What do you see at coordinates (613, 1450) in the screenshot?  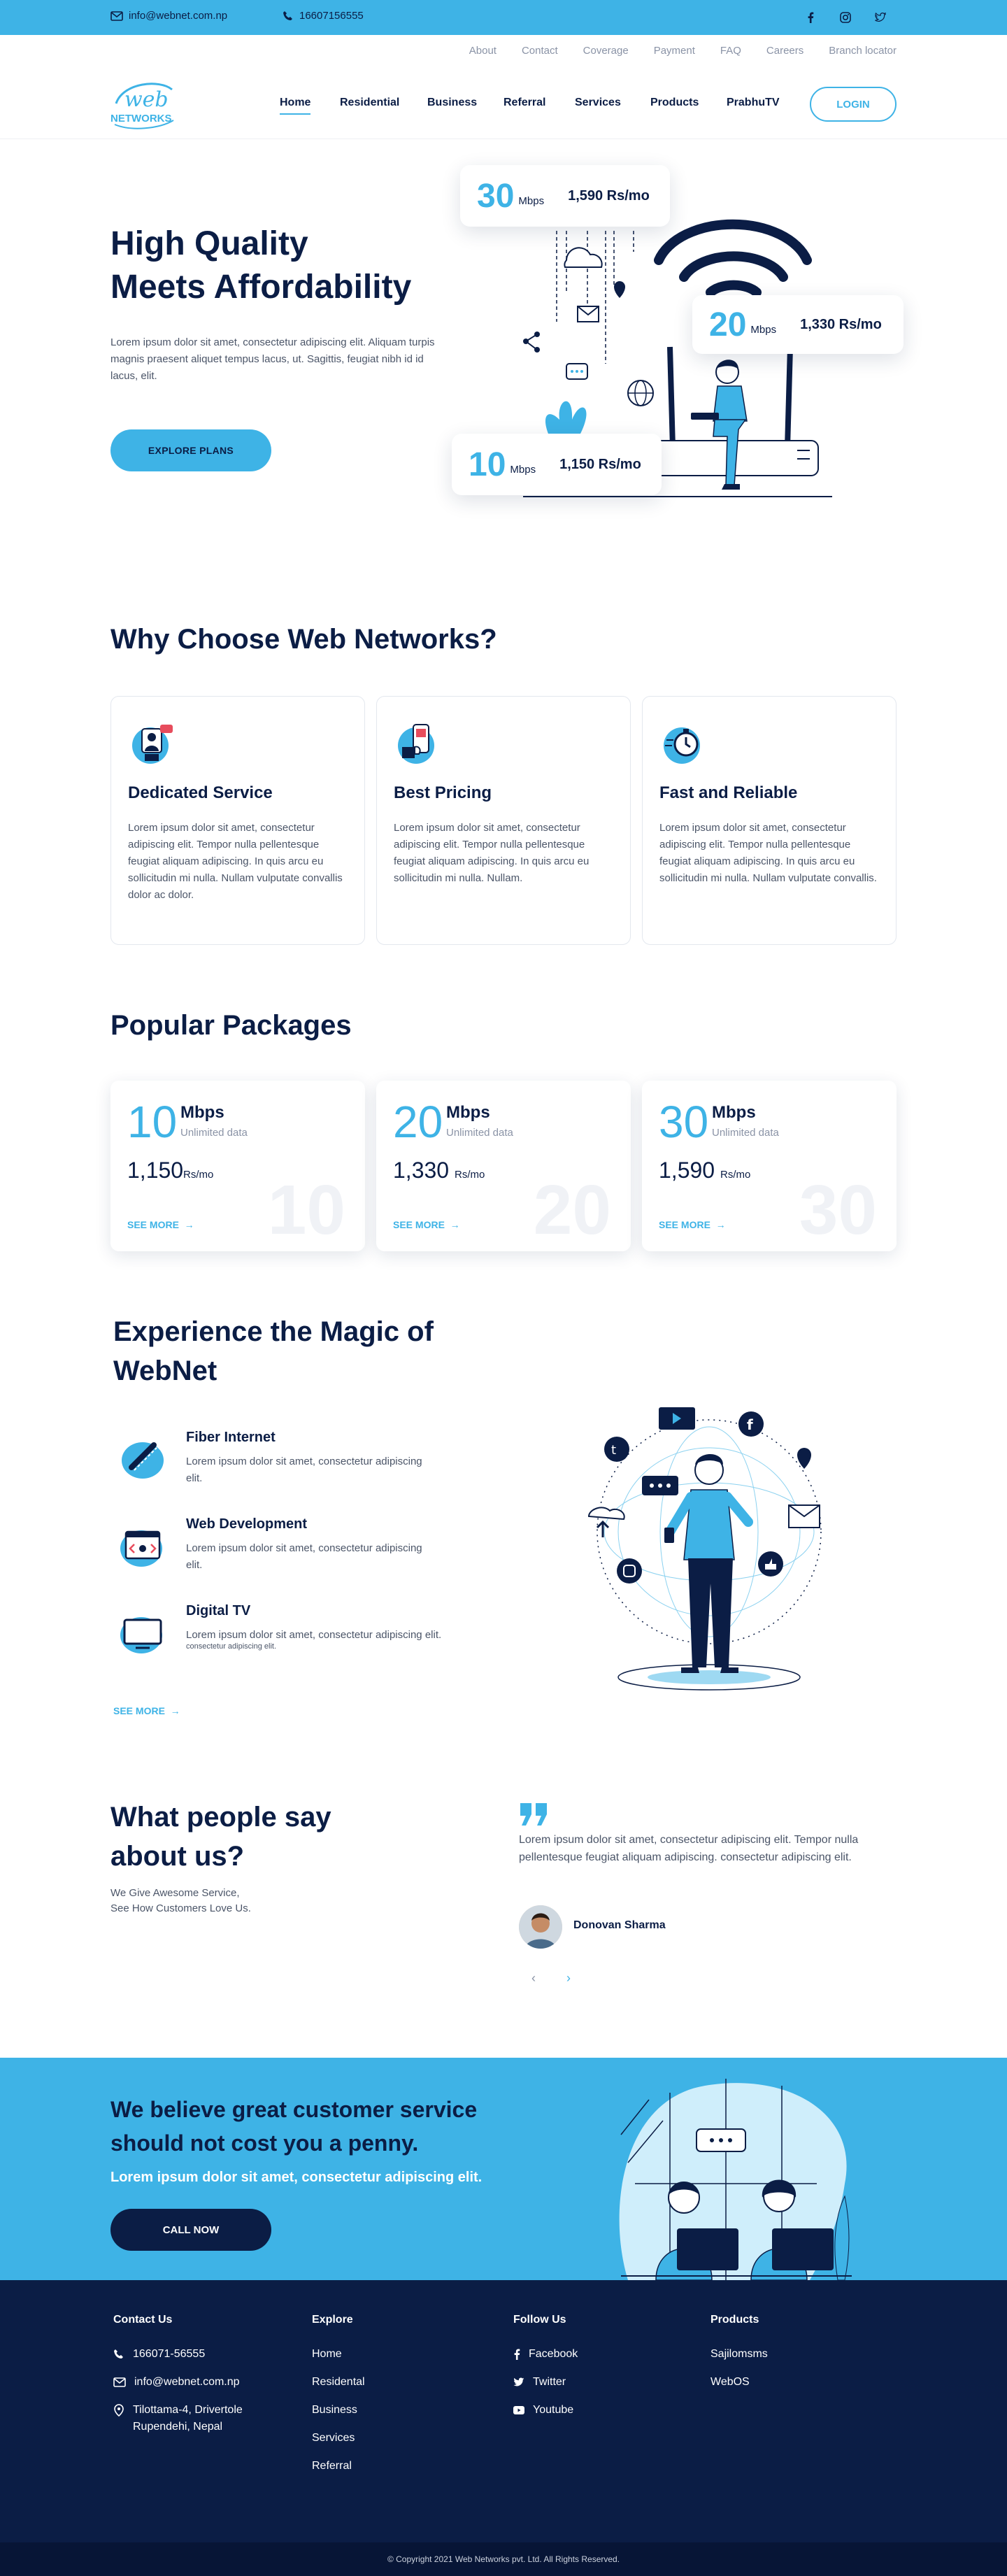 I see `svg-text: t` at bounding box center [613, 1450].